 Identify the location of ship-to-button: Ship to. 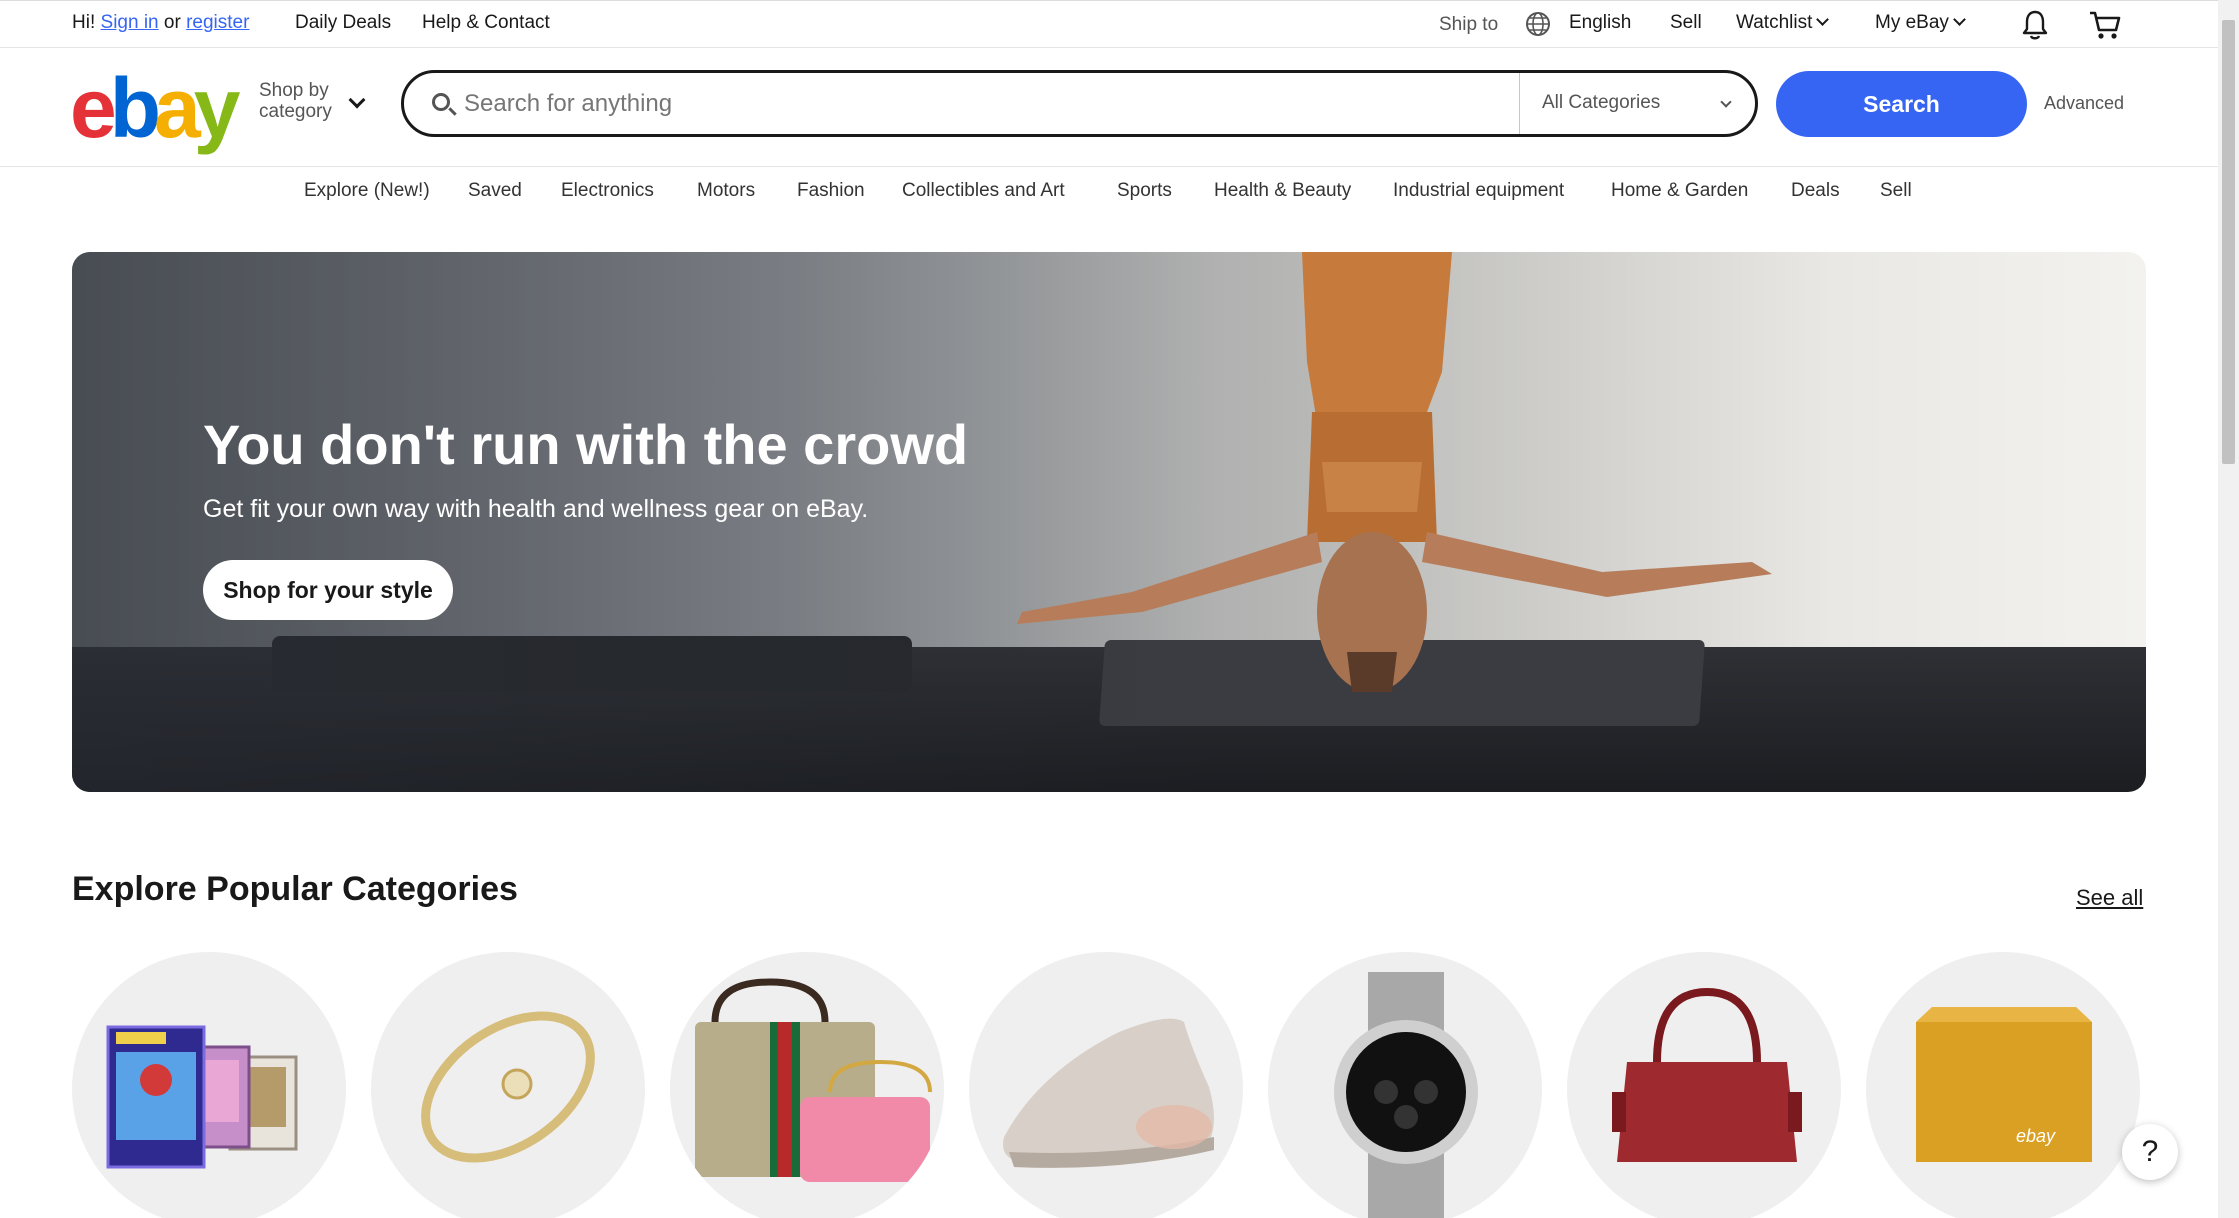
(1468, 25).